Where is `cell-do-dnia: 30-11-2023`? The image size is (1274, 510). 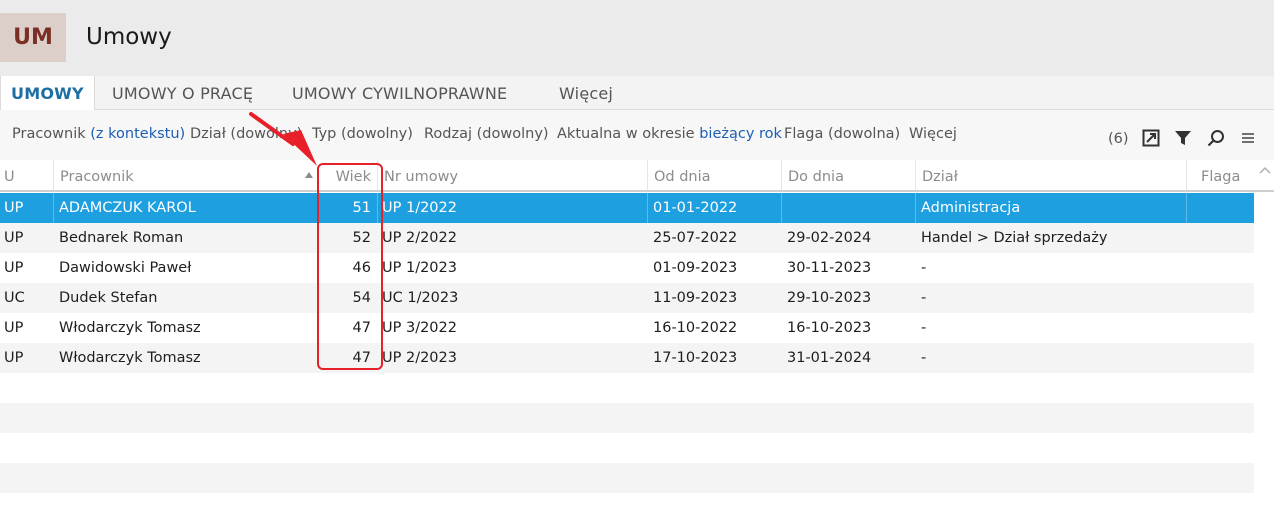 cell-do-dnia: 30-11-2023 is located at coordinates (829, 268).